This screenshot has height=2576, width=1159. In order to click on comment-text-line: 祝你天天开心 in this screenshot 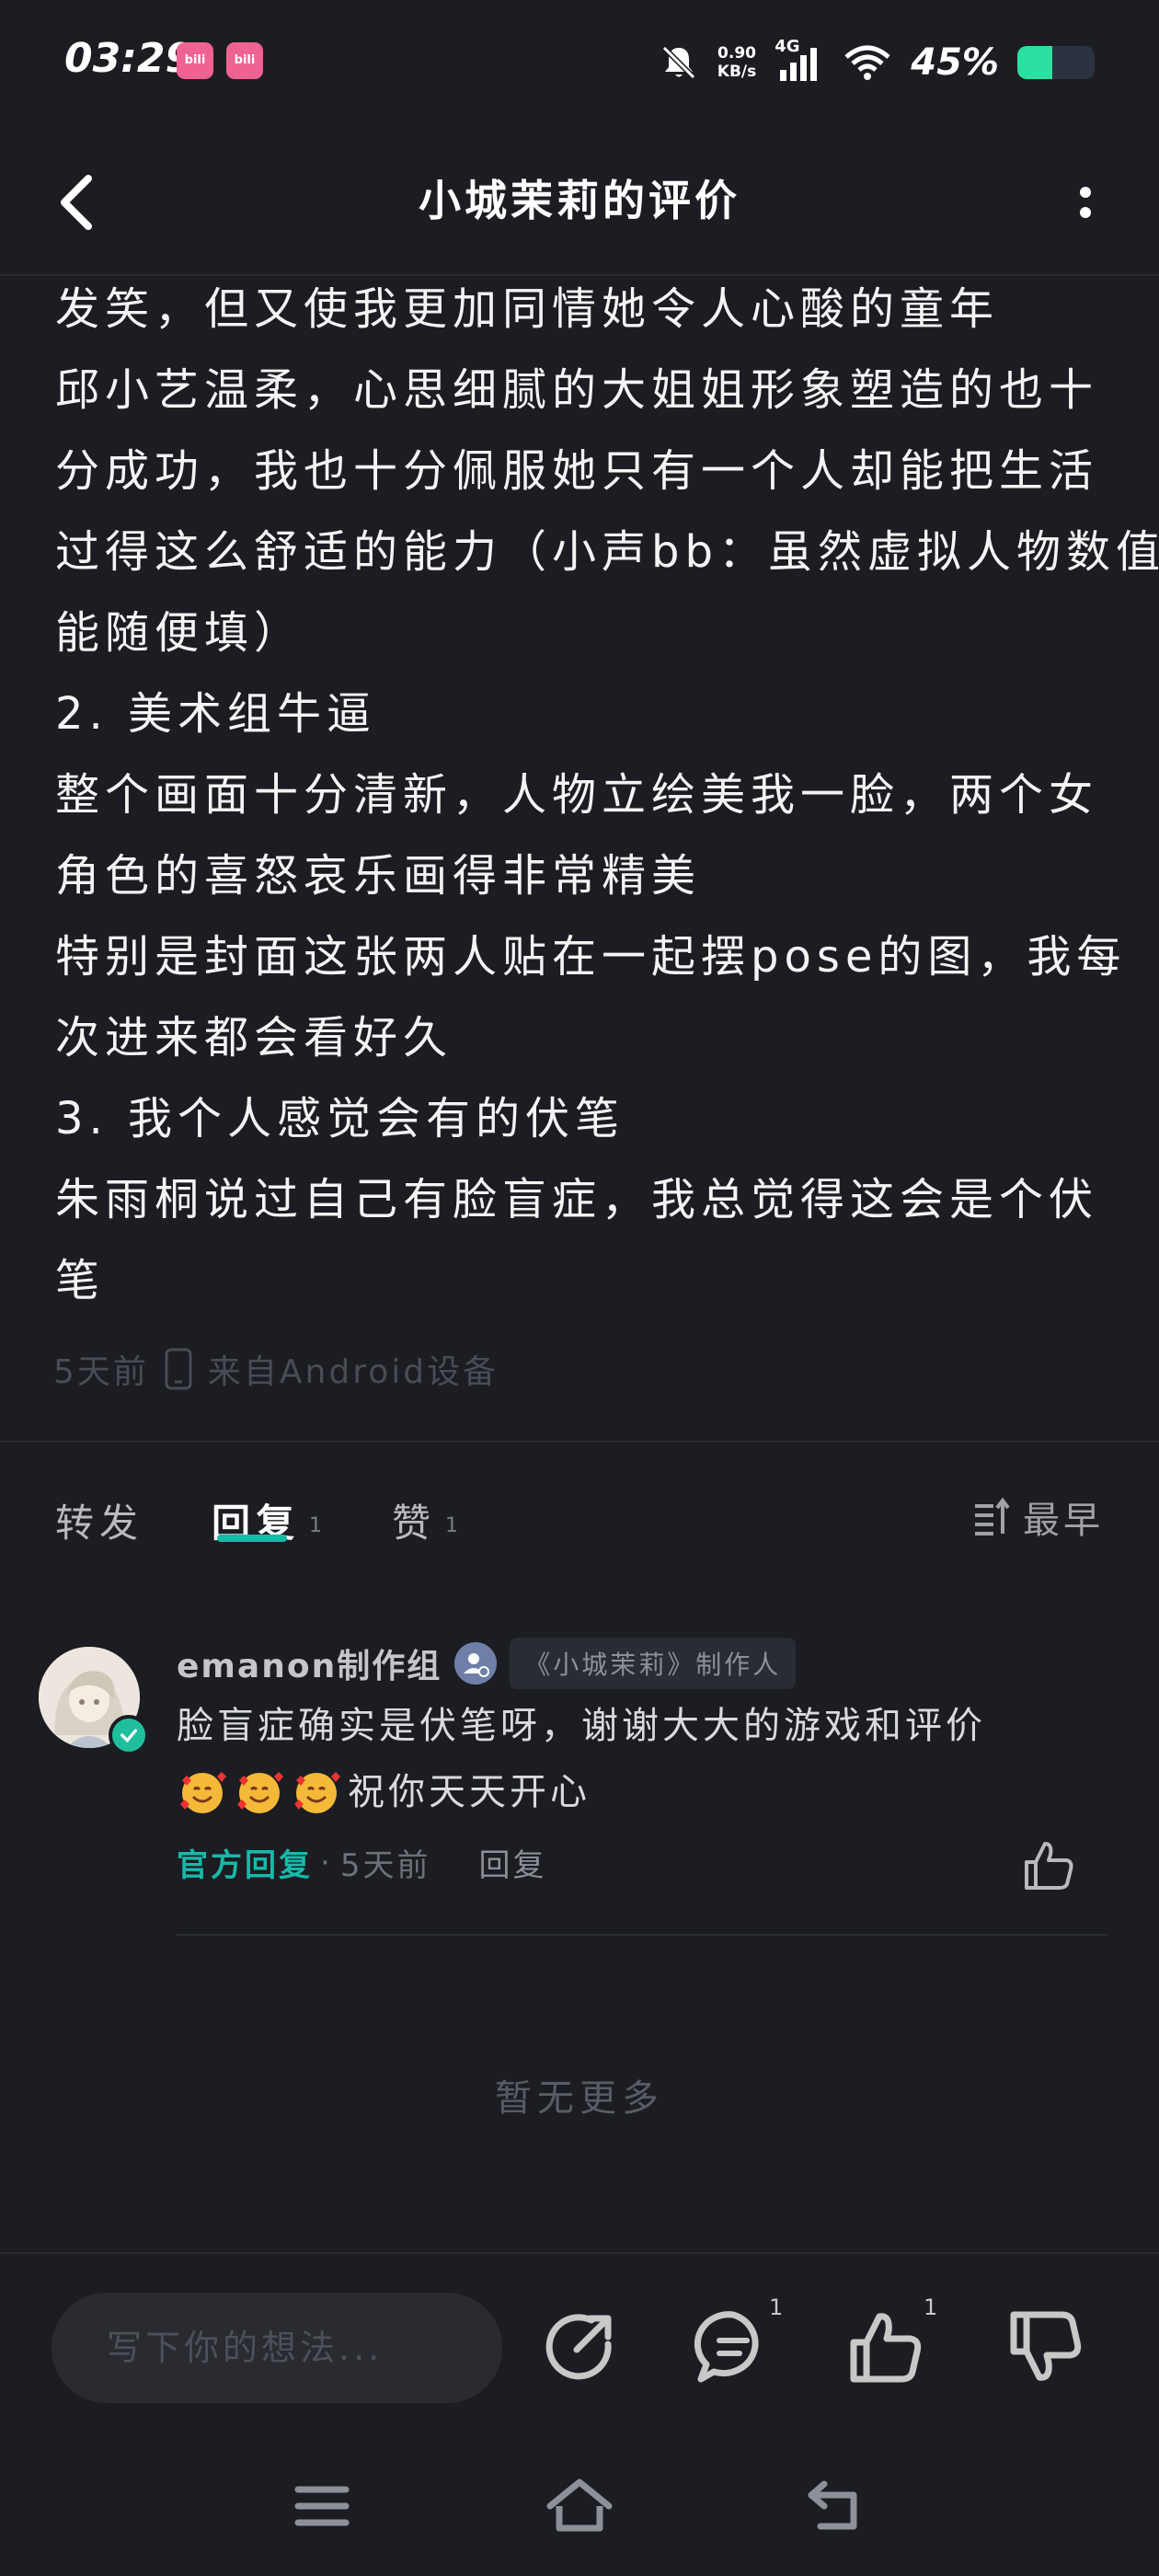, I will do `click(636, 1792)`.